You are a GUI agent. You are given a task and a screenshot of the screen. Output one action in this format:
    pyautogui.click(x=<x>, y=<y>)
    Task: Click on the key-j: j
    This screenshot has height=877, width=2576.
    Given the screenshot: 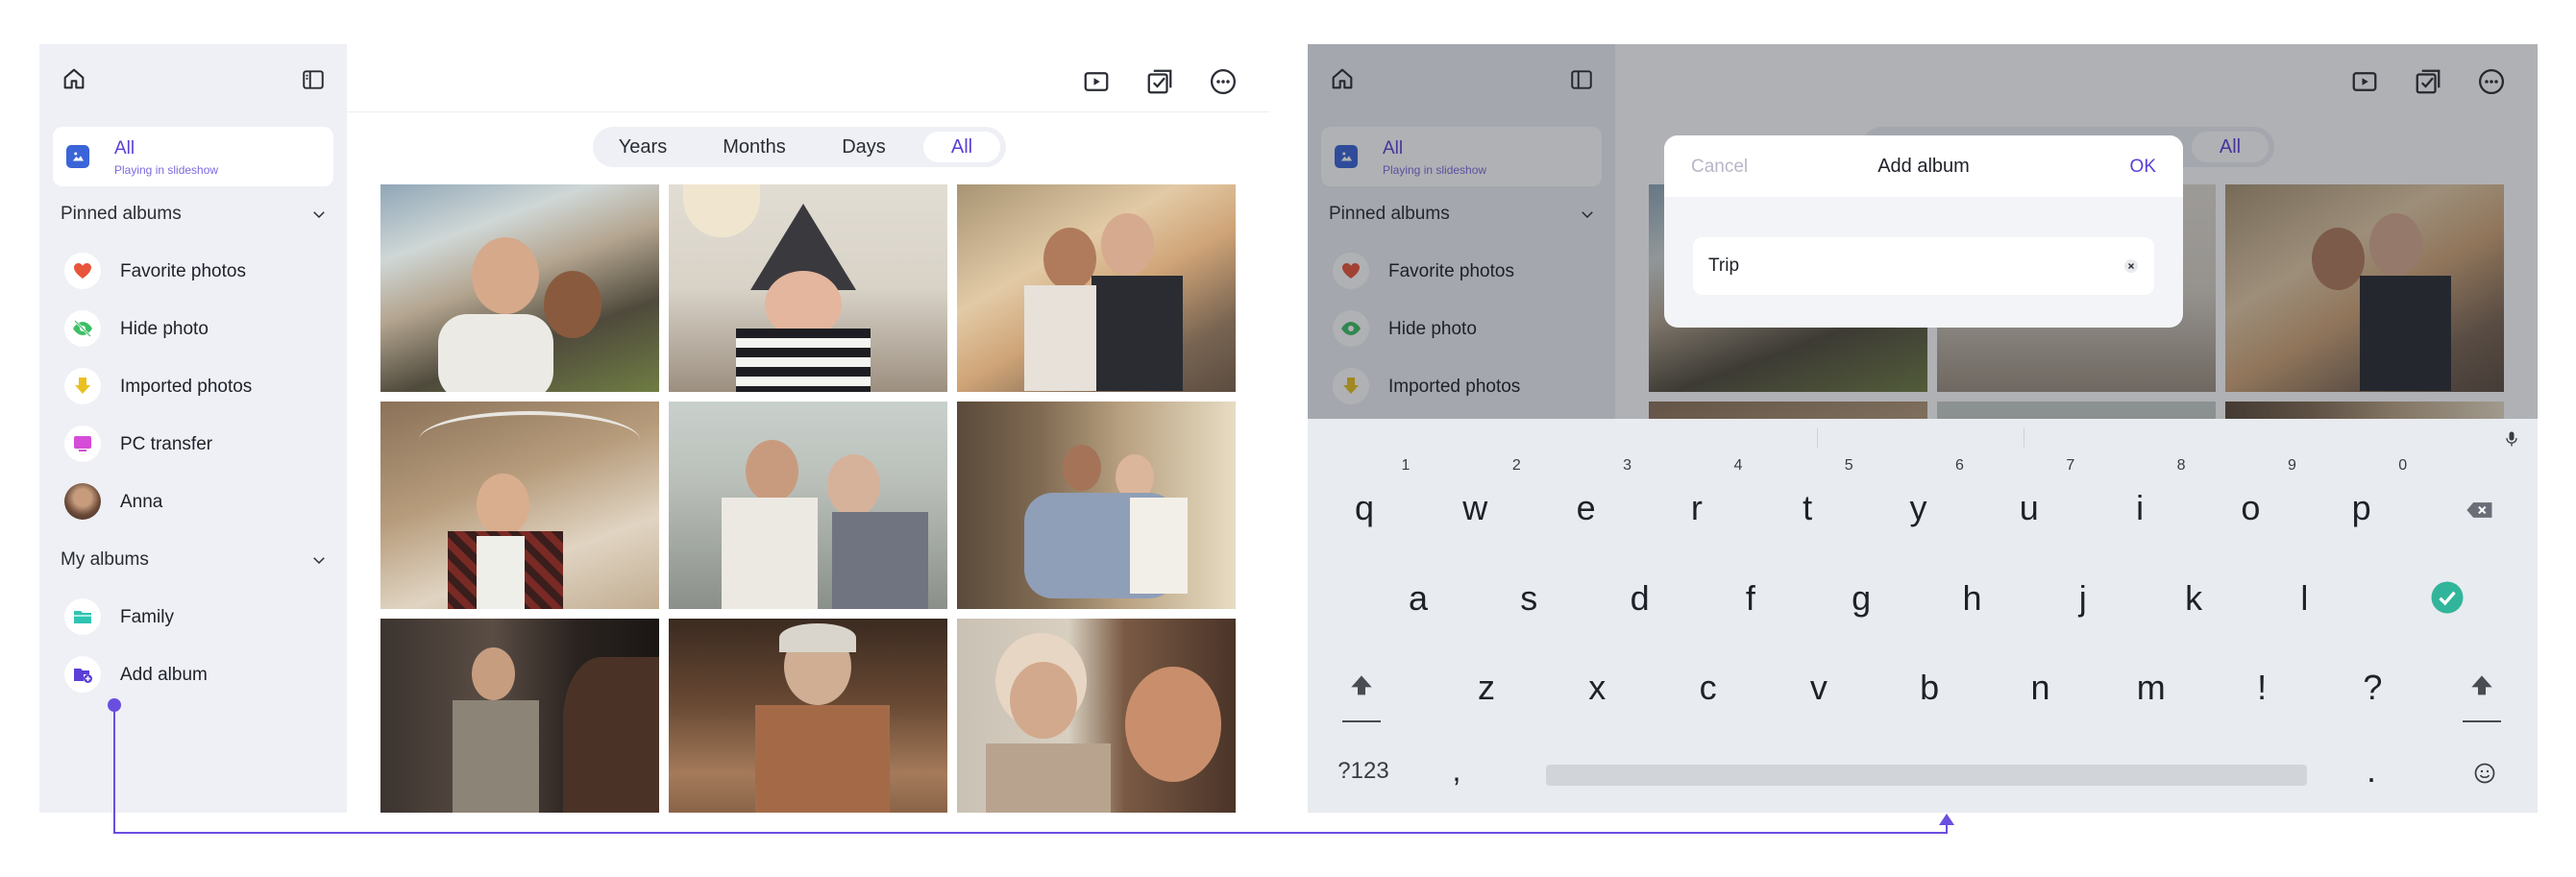 What is the action you would take?
    pyautogui.click(x=2083, y=598)
    